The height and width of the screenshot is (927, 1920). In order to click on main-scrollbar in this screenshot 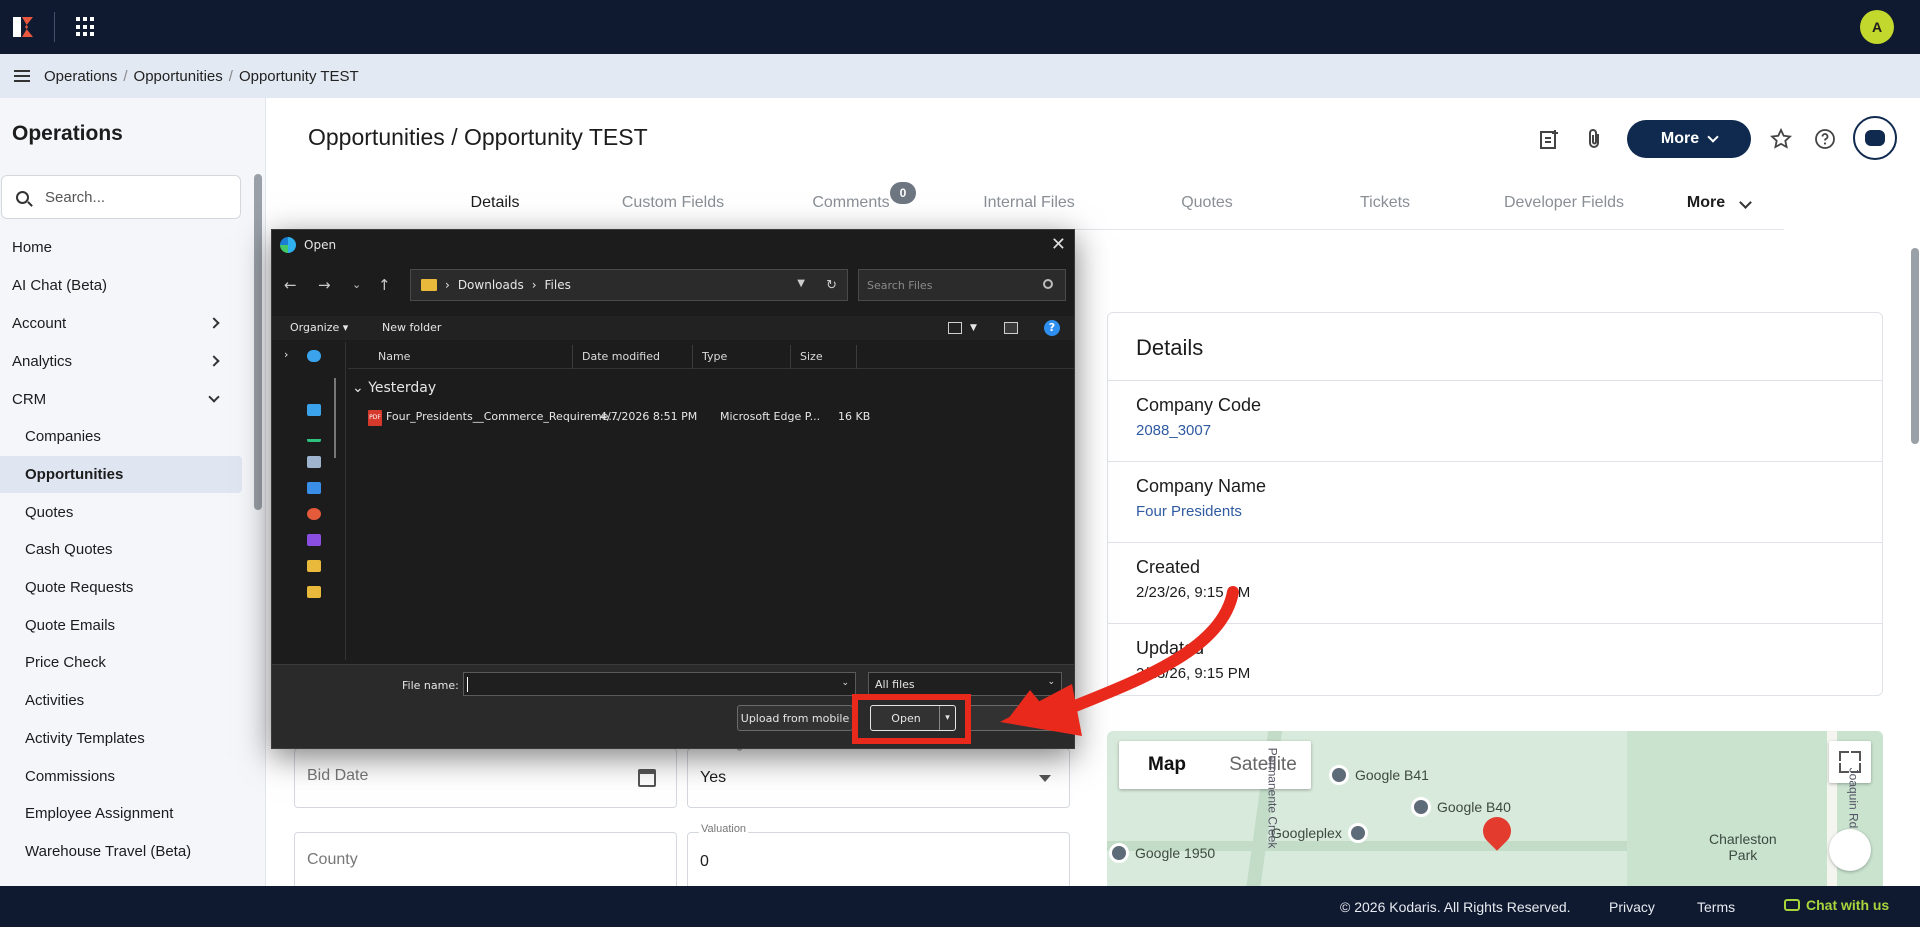, I will do `click(1915, 346)`.